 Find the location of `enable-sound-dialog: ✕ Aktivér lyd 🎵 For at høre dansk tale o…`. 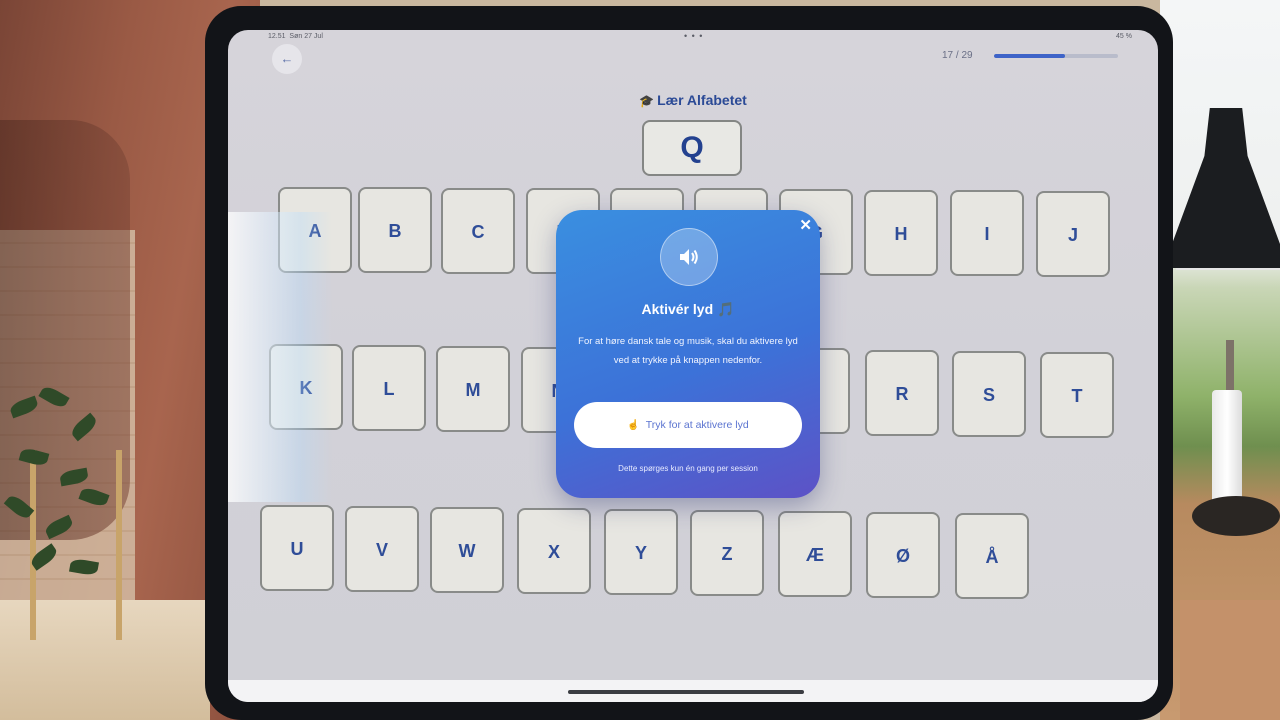

enable-sound-dialog: ✕ Aktivér lyd 🎵 For at høre dansk tale o… is located at coordinates (688, 354).